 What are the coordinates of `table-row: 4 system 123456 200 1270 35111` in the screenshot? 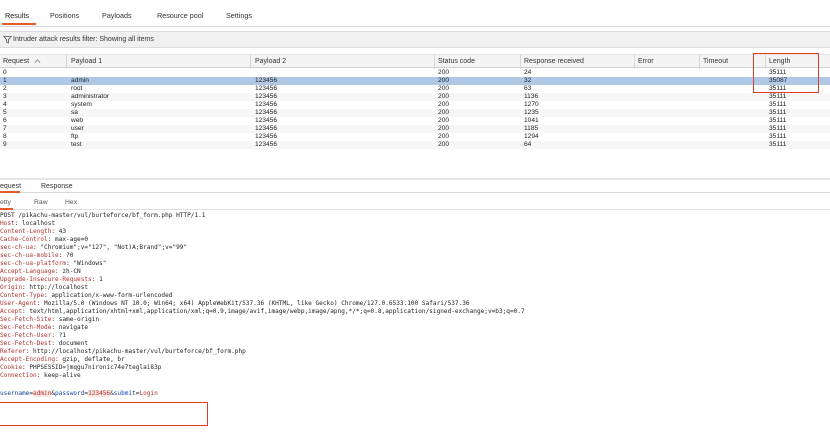 It's located at (415, 105).